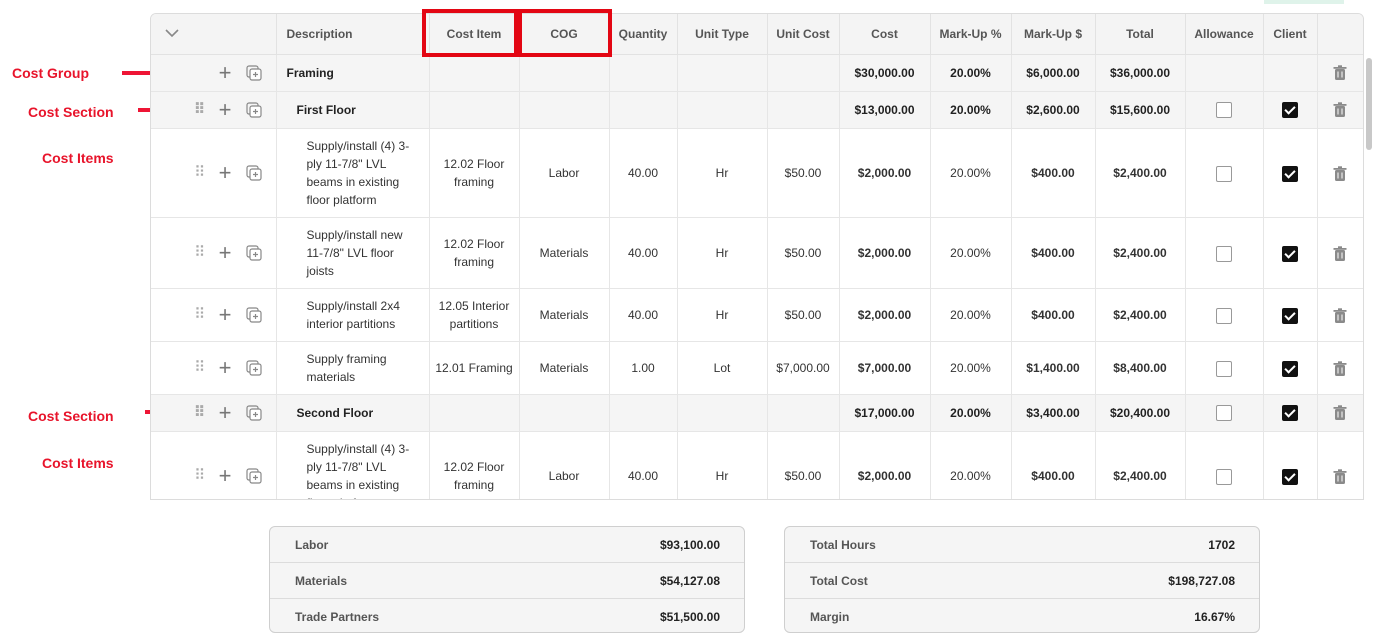 The height and width of the screenshot is (644, 1381). I want to click on header-total: Total, so click(1140, 34).